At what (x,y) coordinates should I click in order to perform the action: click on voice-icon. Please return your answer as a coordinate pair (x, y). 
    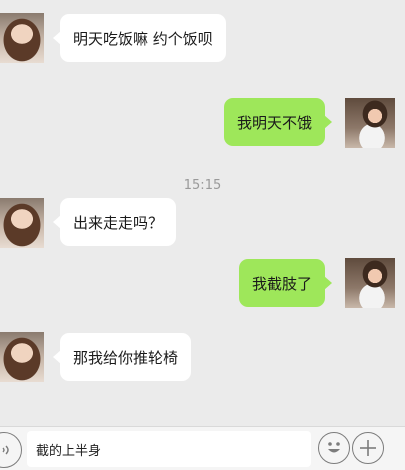
    Looking at the image, I should click on (5, 450).